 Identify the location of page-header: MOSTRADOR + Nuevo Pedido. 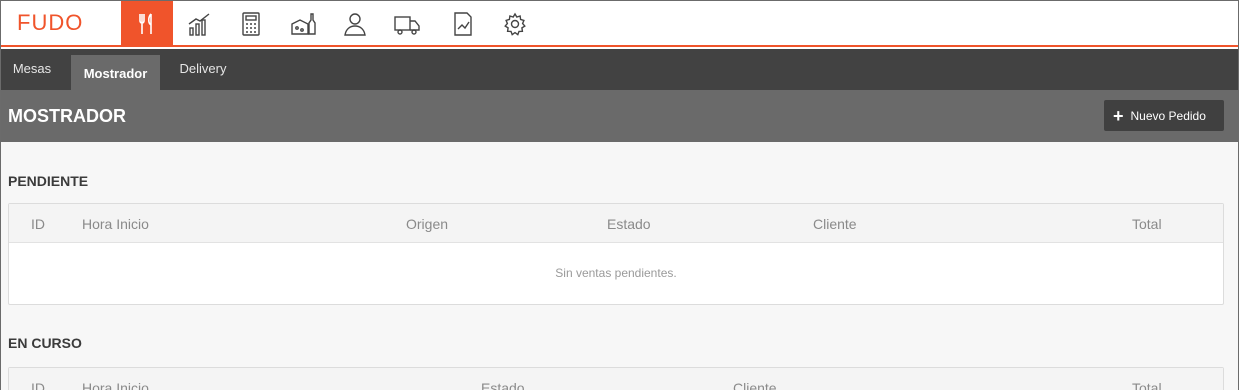
(619, 116).